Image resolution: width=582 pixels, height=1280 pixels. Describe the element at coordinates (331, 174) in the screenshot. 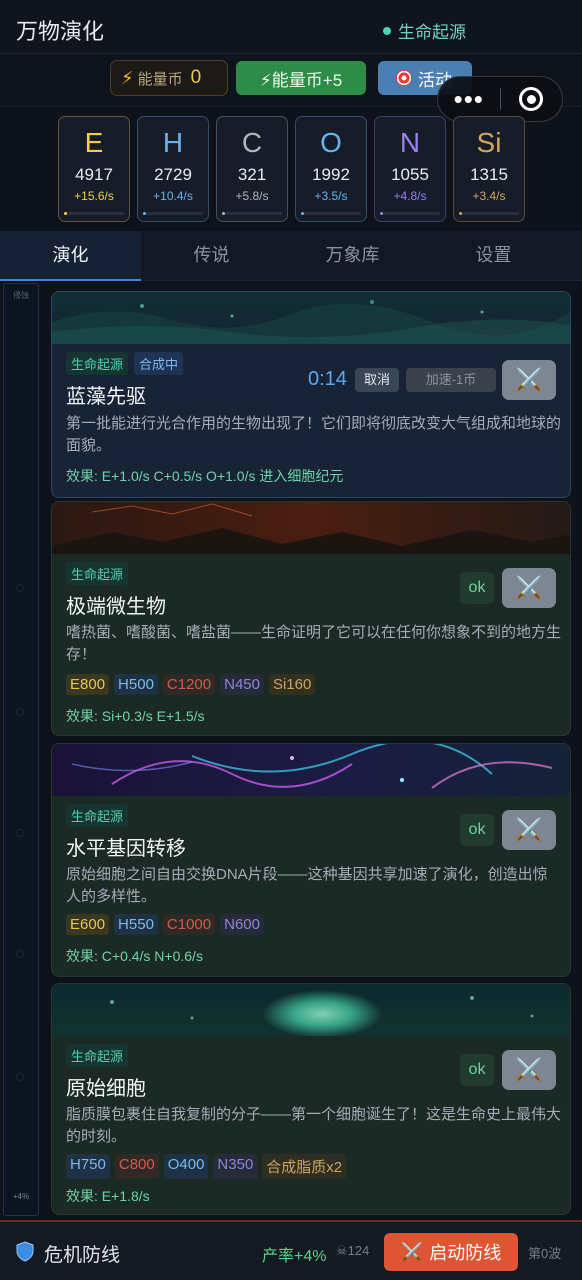

I see `element-amount: 1992` at that location.